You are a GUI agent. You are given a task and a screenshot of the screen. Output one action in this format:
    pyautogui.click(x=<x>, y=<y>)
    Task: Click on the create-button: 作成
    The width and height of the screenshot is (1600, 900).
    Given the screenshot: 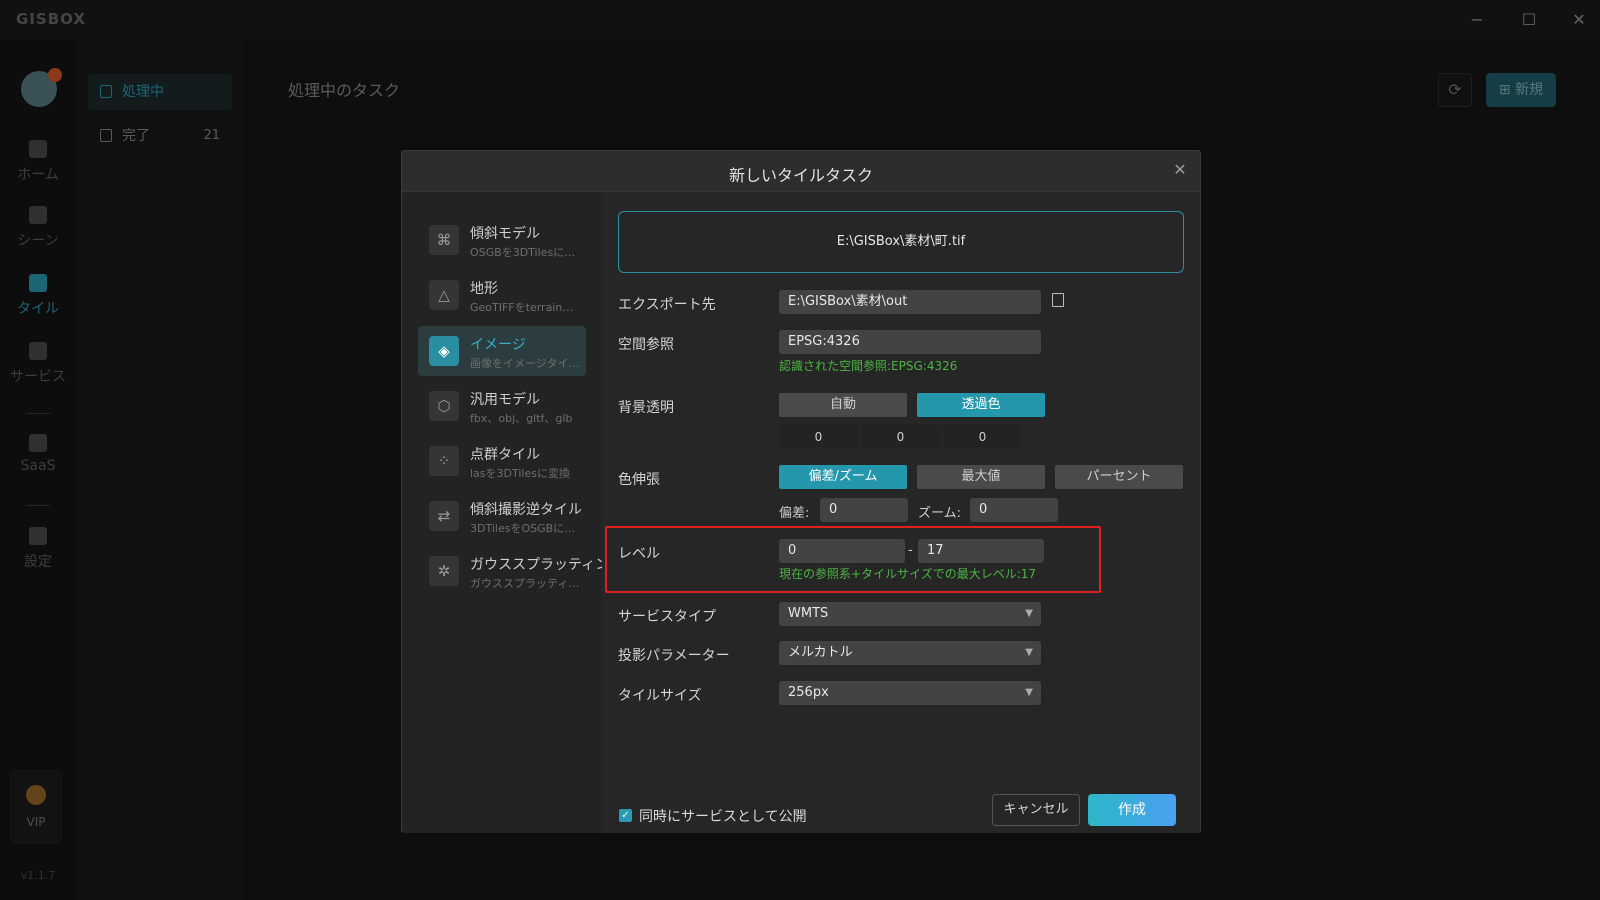 What is the action you would take?
    pyautogui.click(x=1132, y=810)
    